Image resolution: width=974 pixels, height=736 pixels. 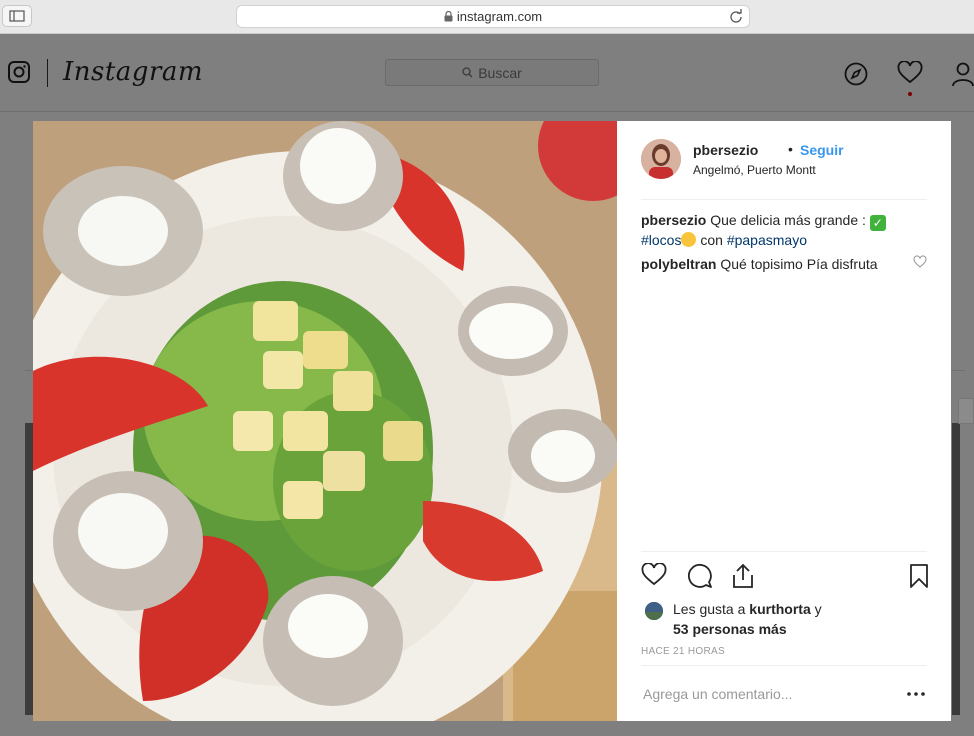 What do you see at coordinates (767, 240) in the screenshot?
I see `hashtag-link: #papasmayo` at bounding box center [767, 240].